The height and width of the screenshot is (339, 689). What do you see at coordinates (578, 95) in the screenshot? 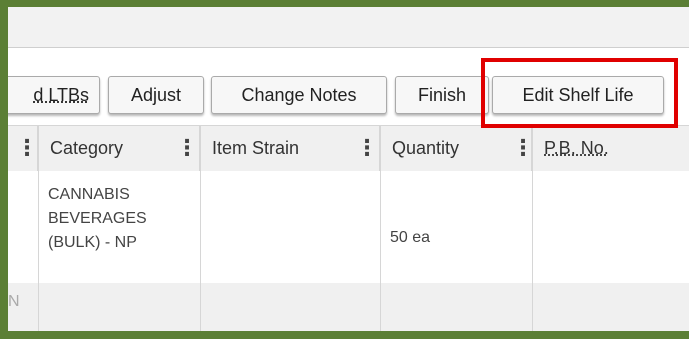
I see `edit-shelf-life-button: Edit Shelf Life` at bounding box center [578, 95].